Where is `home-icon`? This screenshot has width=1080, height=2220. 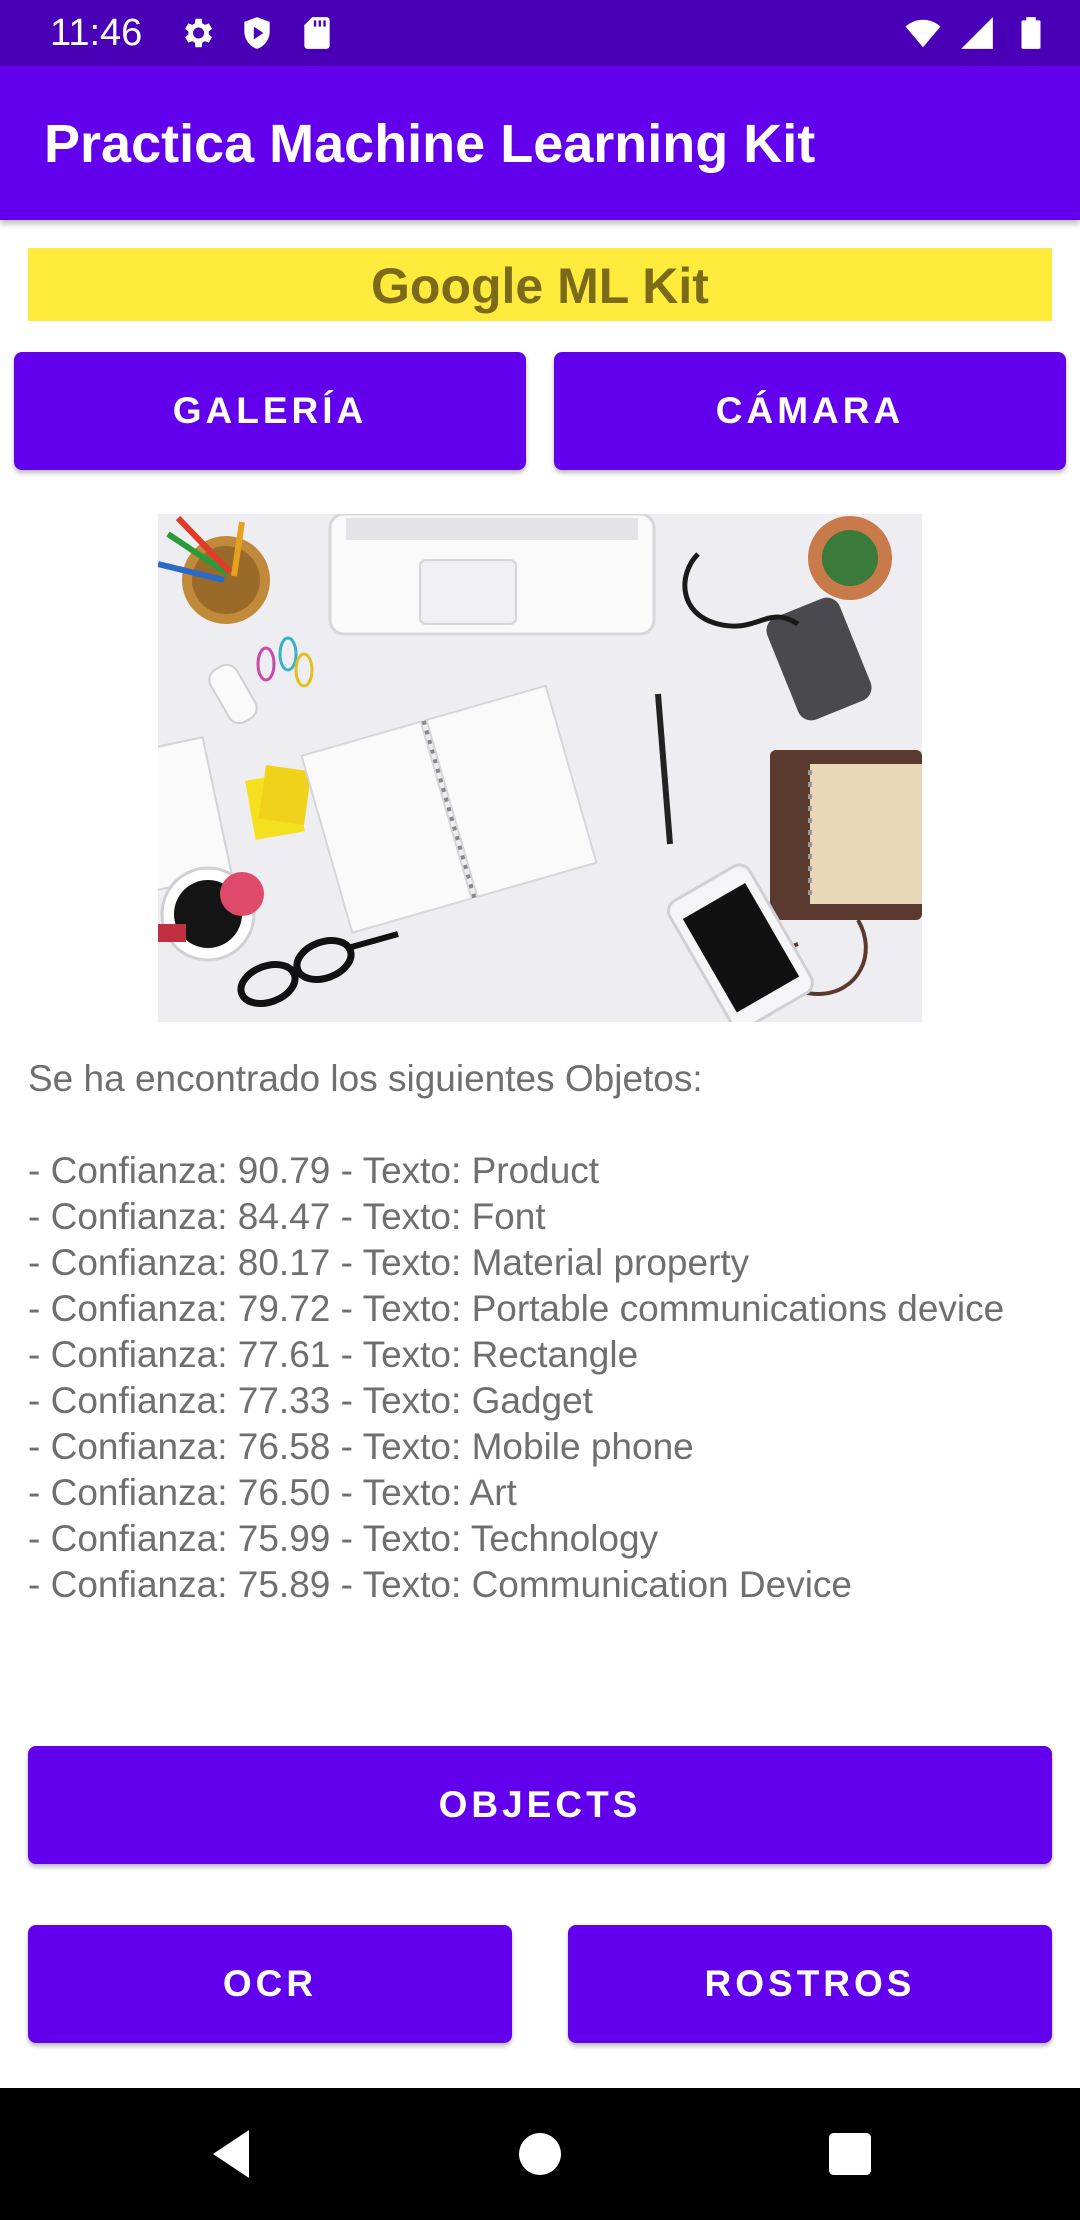
home-icon is located at coordinates (540, 2154).